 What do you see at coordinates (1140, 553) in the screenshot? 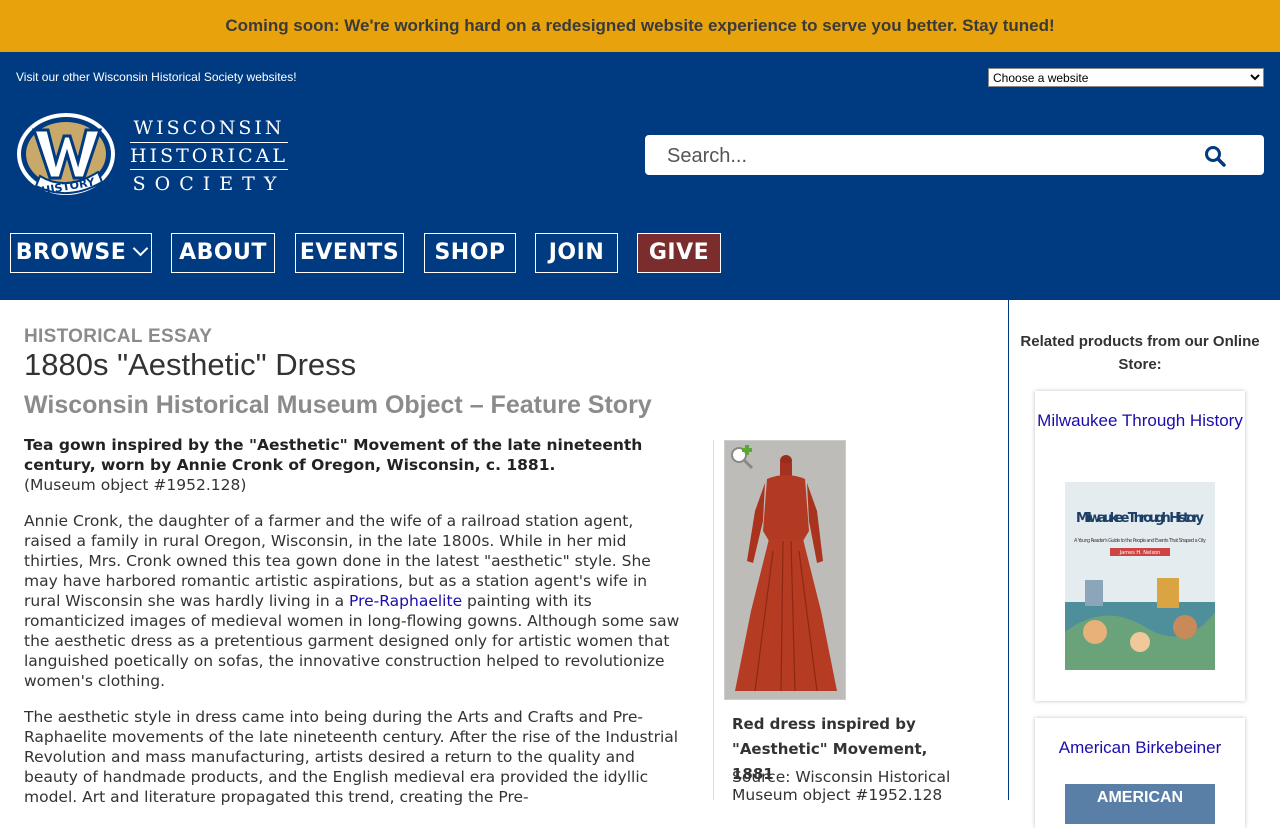
I see `cover-author-text: James H. Nelson` at bounding box center [1140, 553].